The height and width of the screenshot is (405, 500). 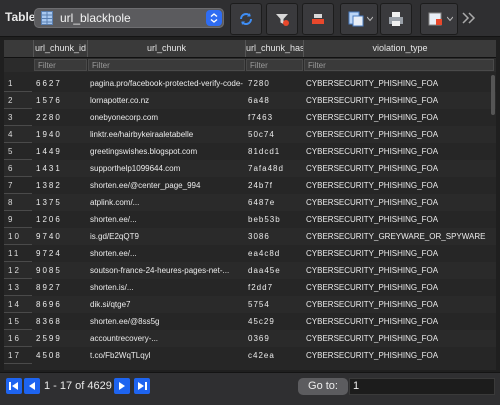 I want to click on column-header-violation-type: violation_type, so click(x=400, y=48).